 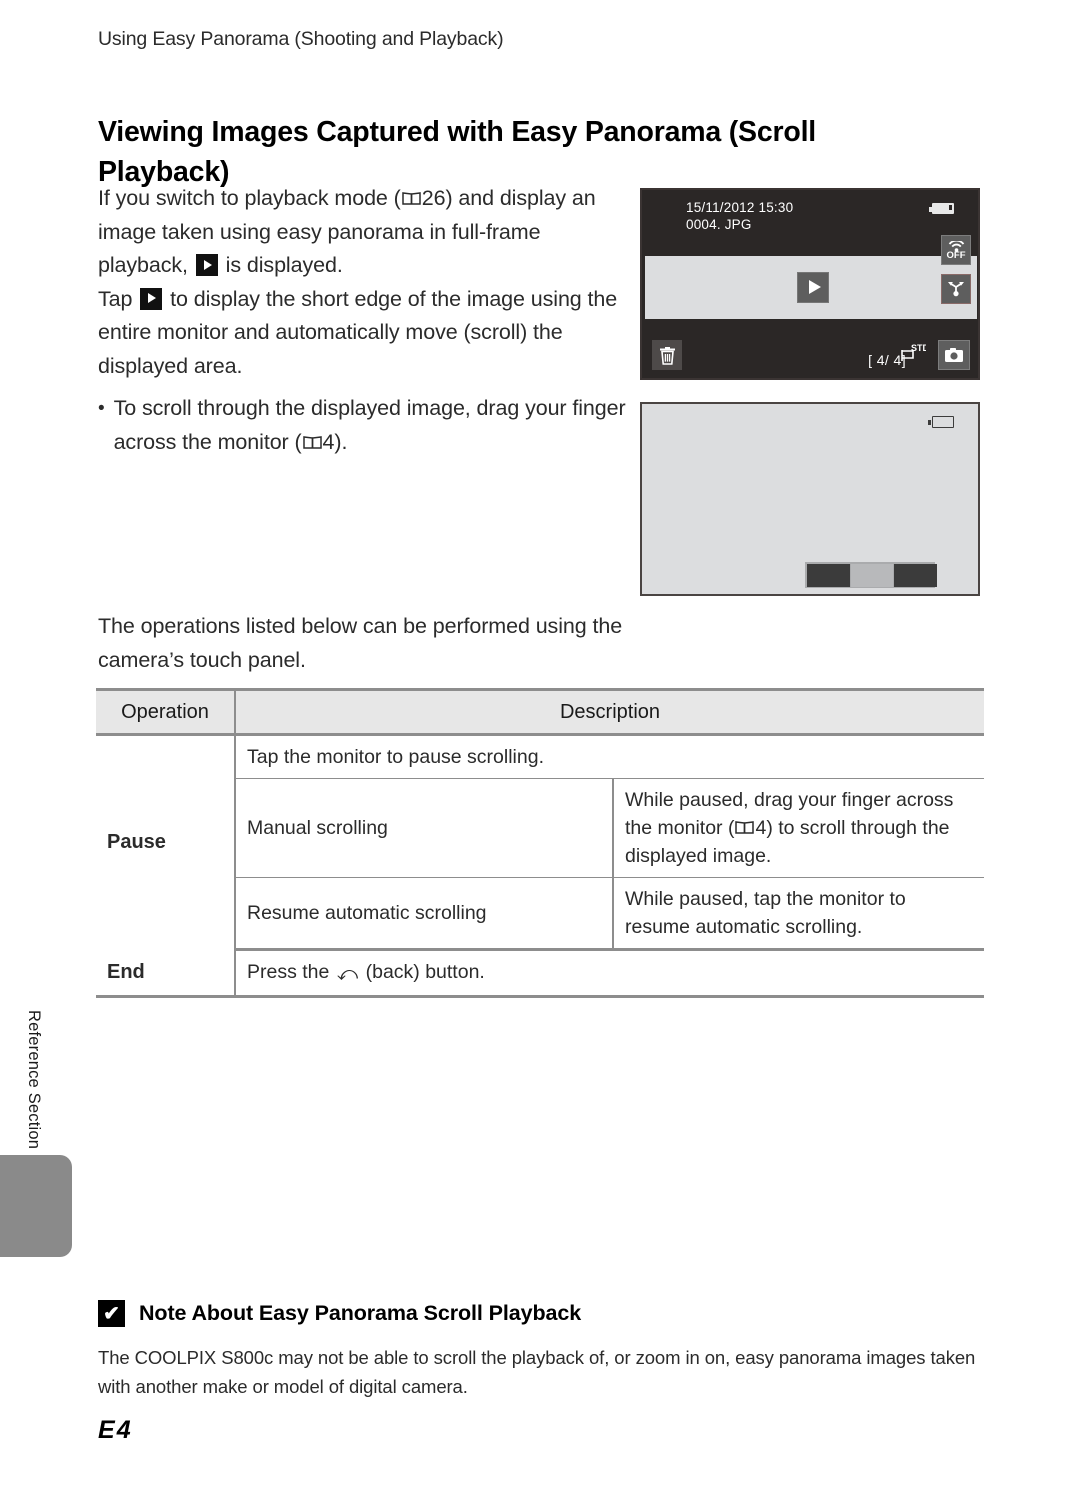 I want to click on cell-end-desc: Press the ⤺ (back) button., so click(x=609, y=973).